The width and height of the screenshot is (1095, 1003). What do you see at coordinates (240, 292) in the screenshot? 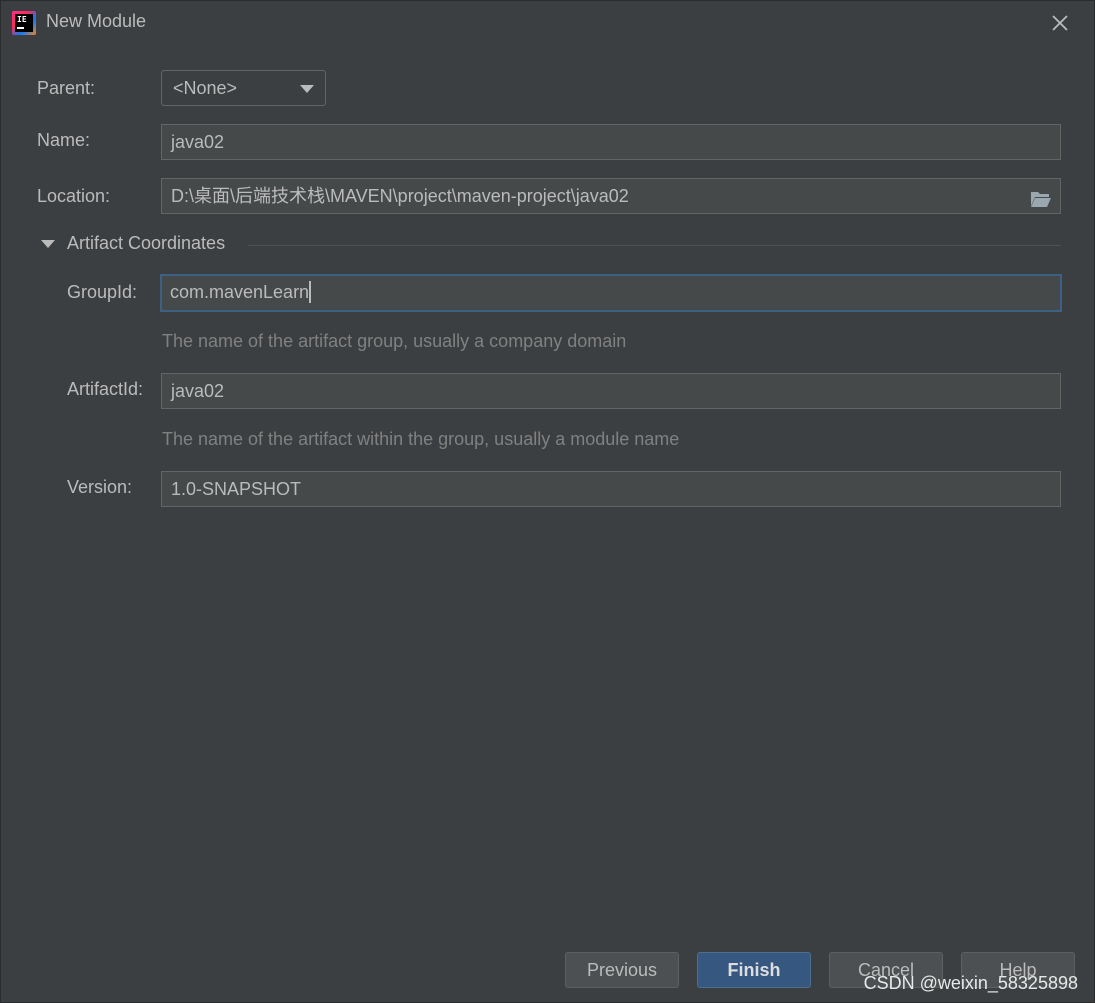
I see `groupid-input-value: com.mavenLearn` at bounding box center [240, 292].